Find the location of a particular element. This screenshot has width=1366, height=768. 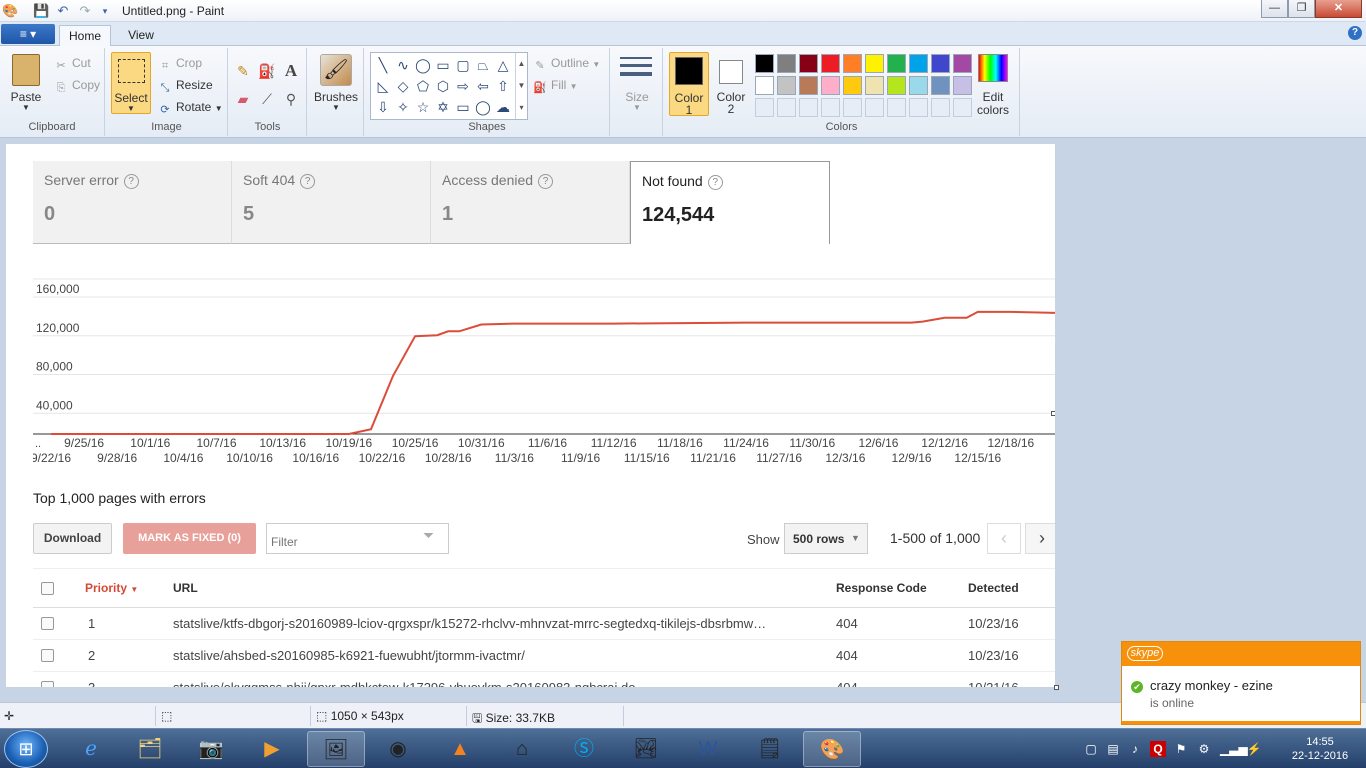

down-arrow-shape-icon: ⇩ is located at coordinates (383, 107).